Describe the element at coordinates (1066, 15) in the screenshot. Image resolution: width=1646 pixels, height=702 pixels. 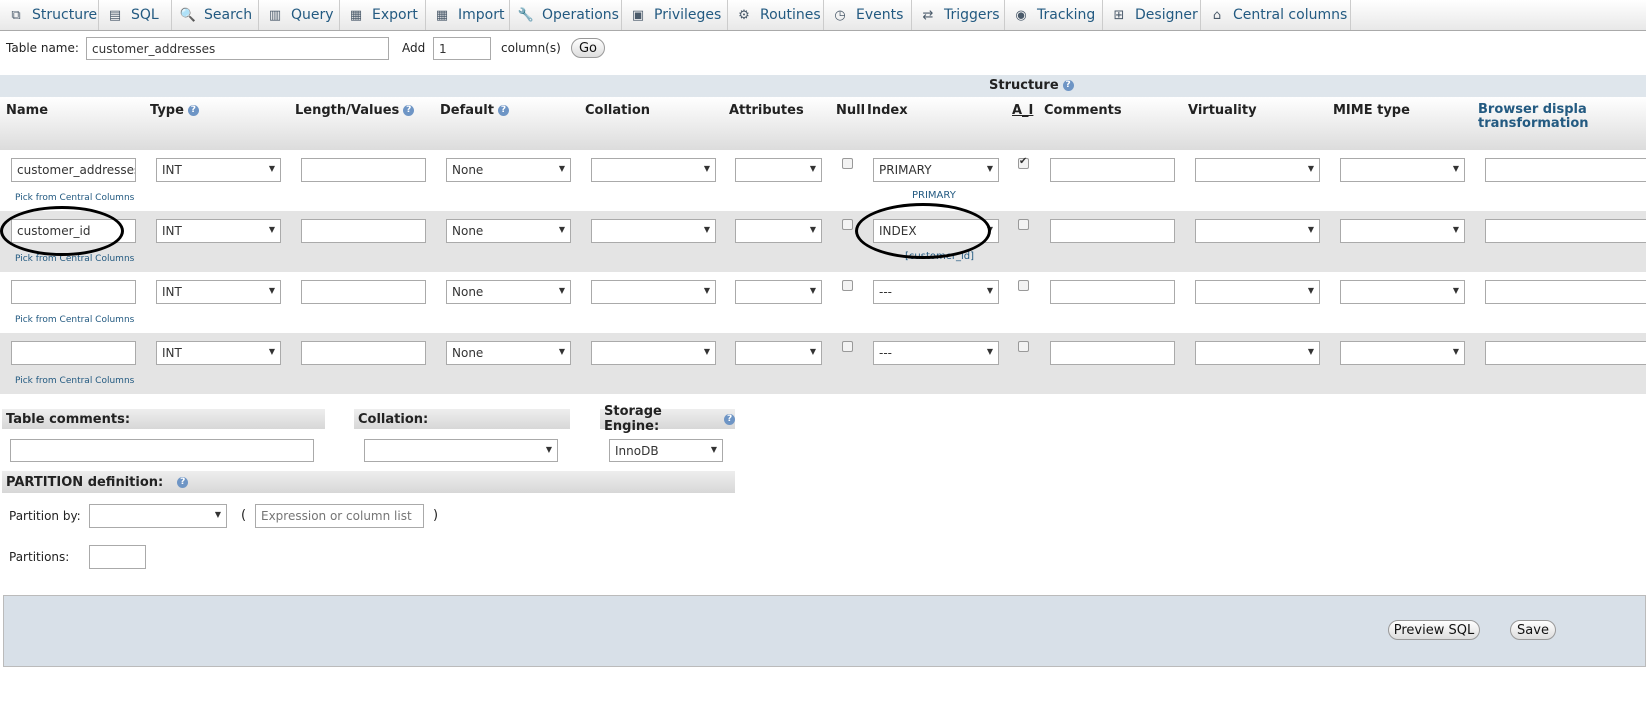
I see `tab-label: Tracking` at that location.